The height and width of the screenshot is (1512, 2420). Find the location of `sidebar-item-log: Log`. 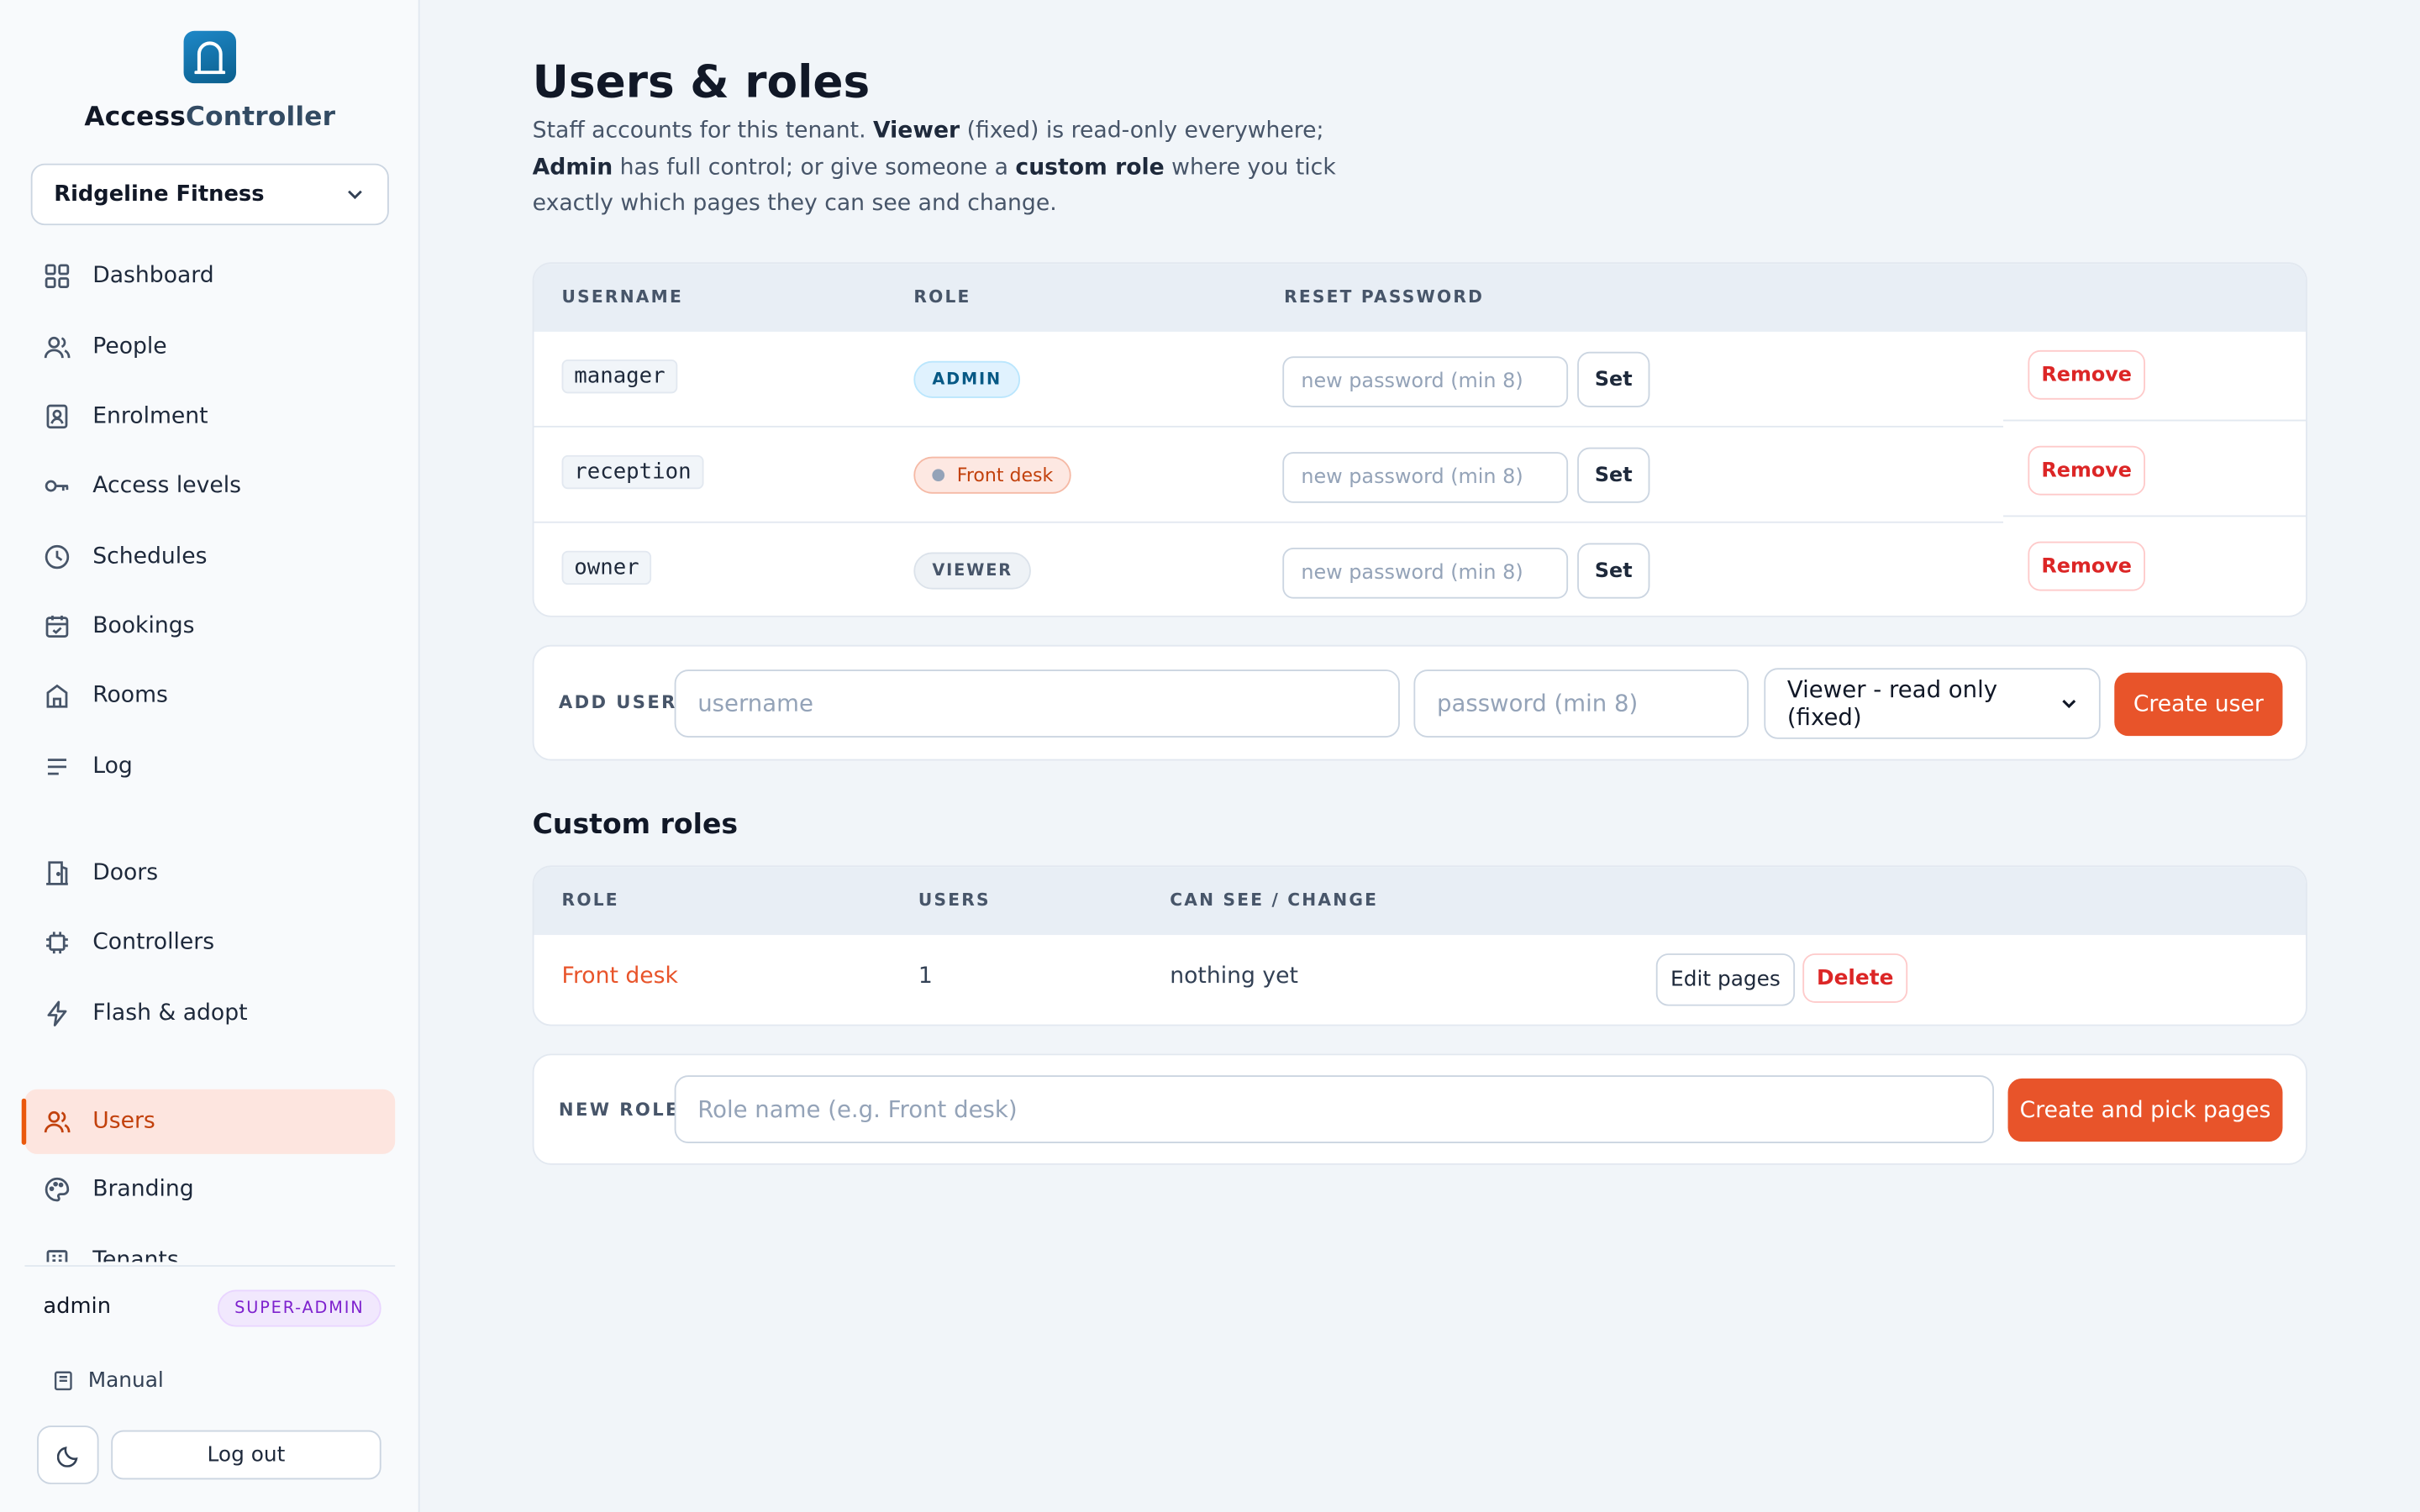

sidebar-item-log: Log is located at coordinates (210, 766).